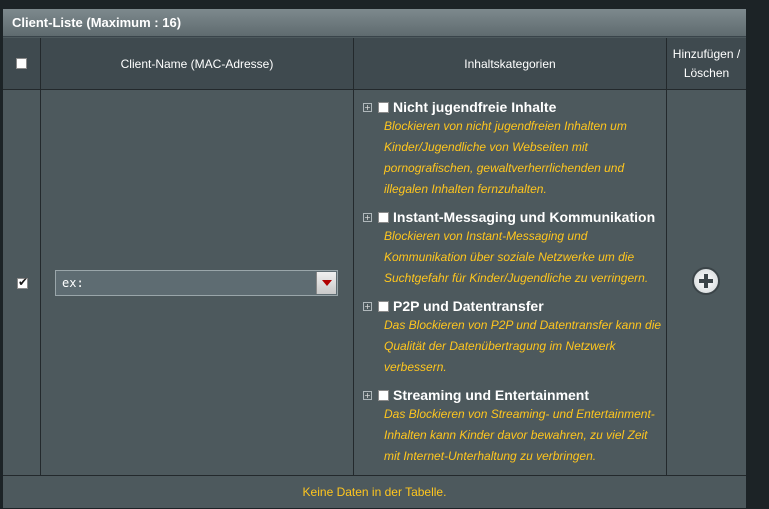 Image resolution: width=769 pixels, height=509 pixels. I want to click on category-title: Instant-Messaging und Kommunikation, so click(524, 217).